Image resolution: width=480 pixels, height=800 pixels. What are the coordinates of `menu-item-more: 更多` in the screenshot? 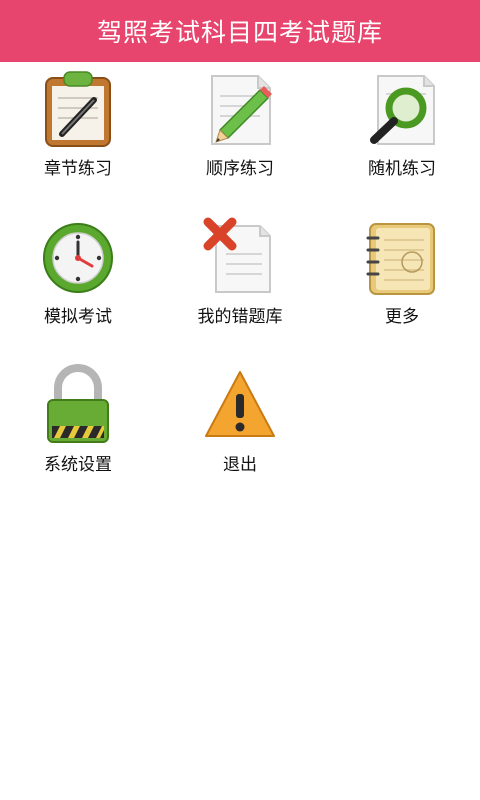 It's located at (402, 270).